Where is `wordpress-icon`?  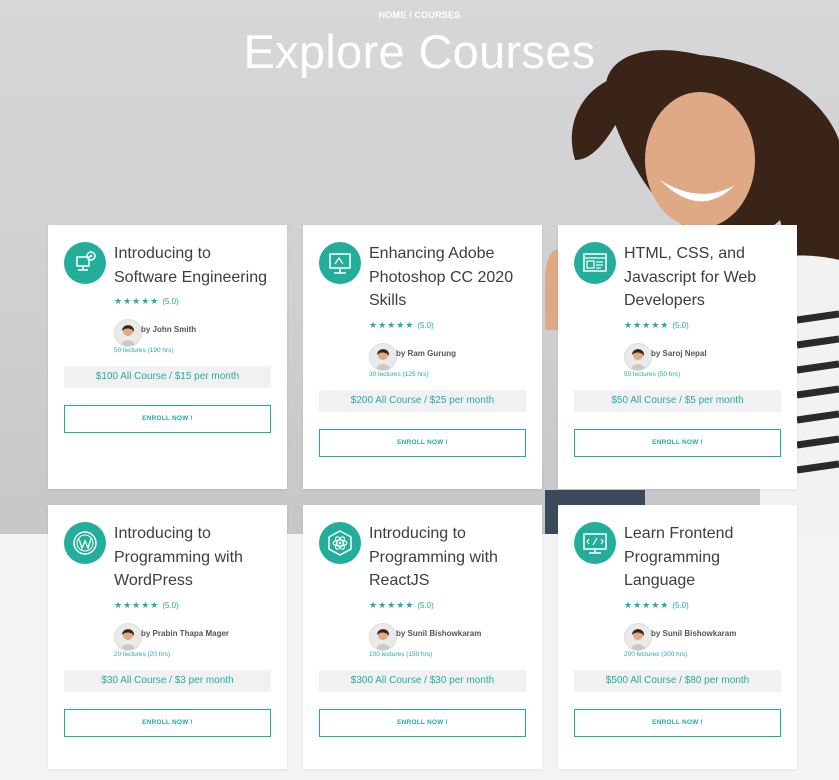
wordpress-icon is located at coordinates (85, 543).